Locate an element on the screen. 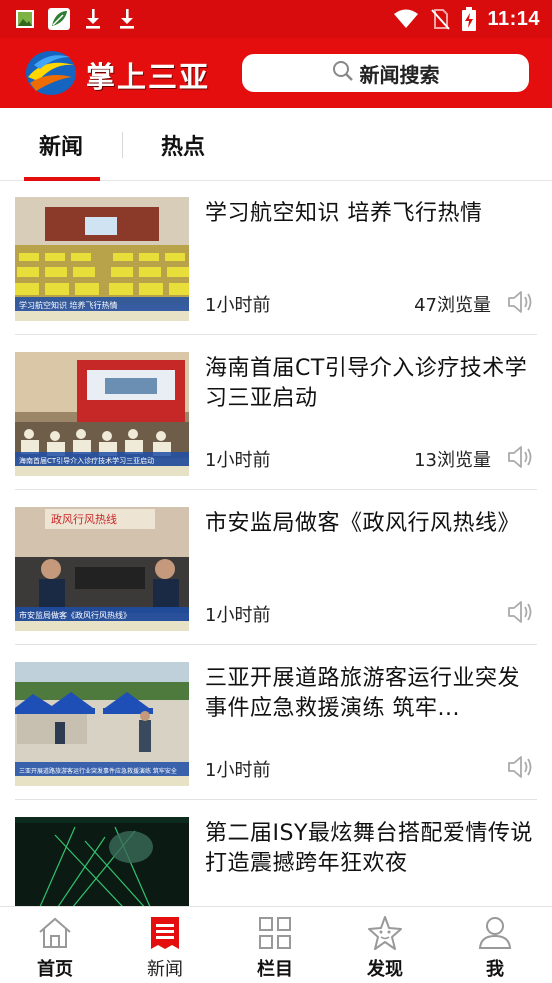 The image size is (552, 983). tab-divider is located at coordinates (122, 145).